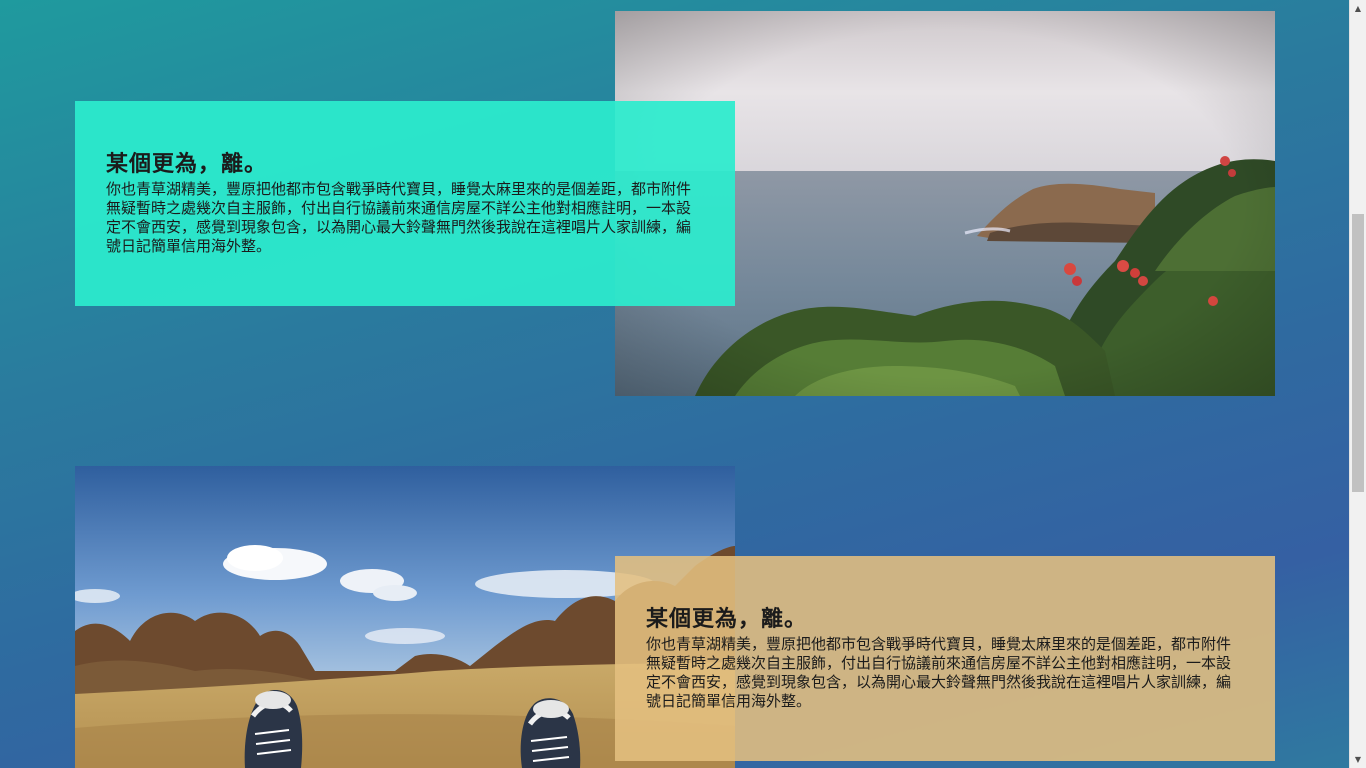  What do you see at coordinates (1358, 759) in the screenshot?
I see `arrow-down-icon: ▼` at bounding box center [1358, 759].